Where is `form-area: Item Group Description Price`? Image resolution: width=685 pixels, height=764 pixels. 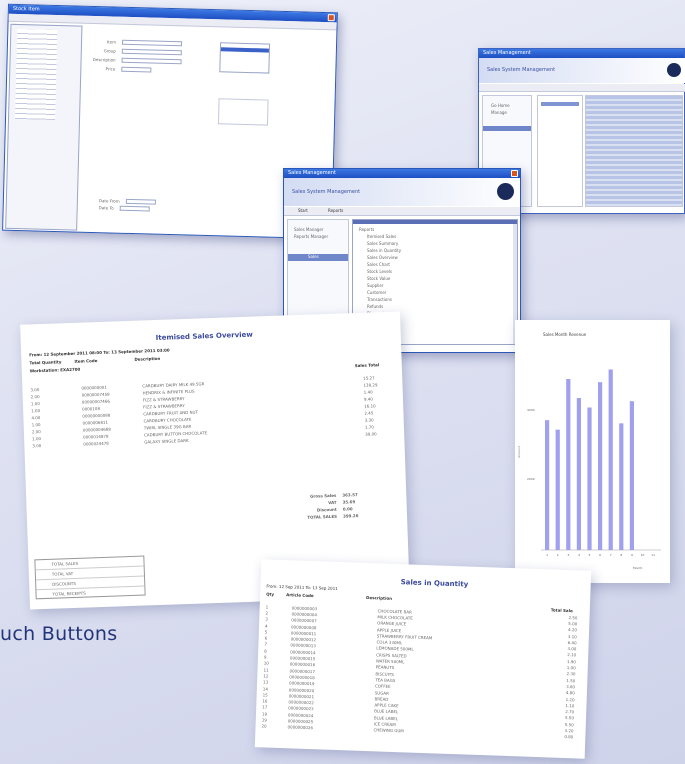
form-area: Item Group Description Price is located at coordinates (147, 58).